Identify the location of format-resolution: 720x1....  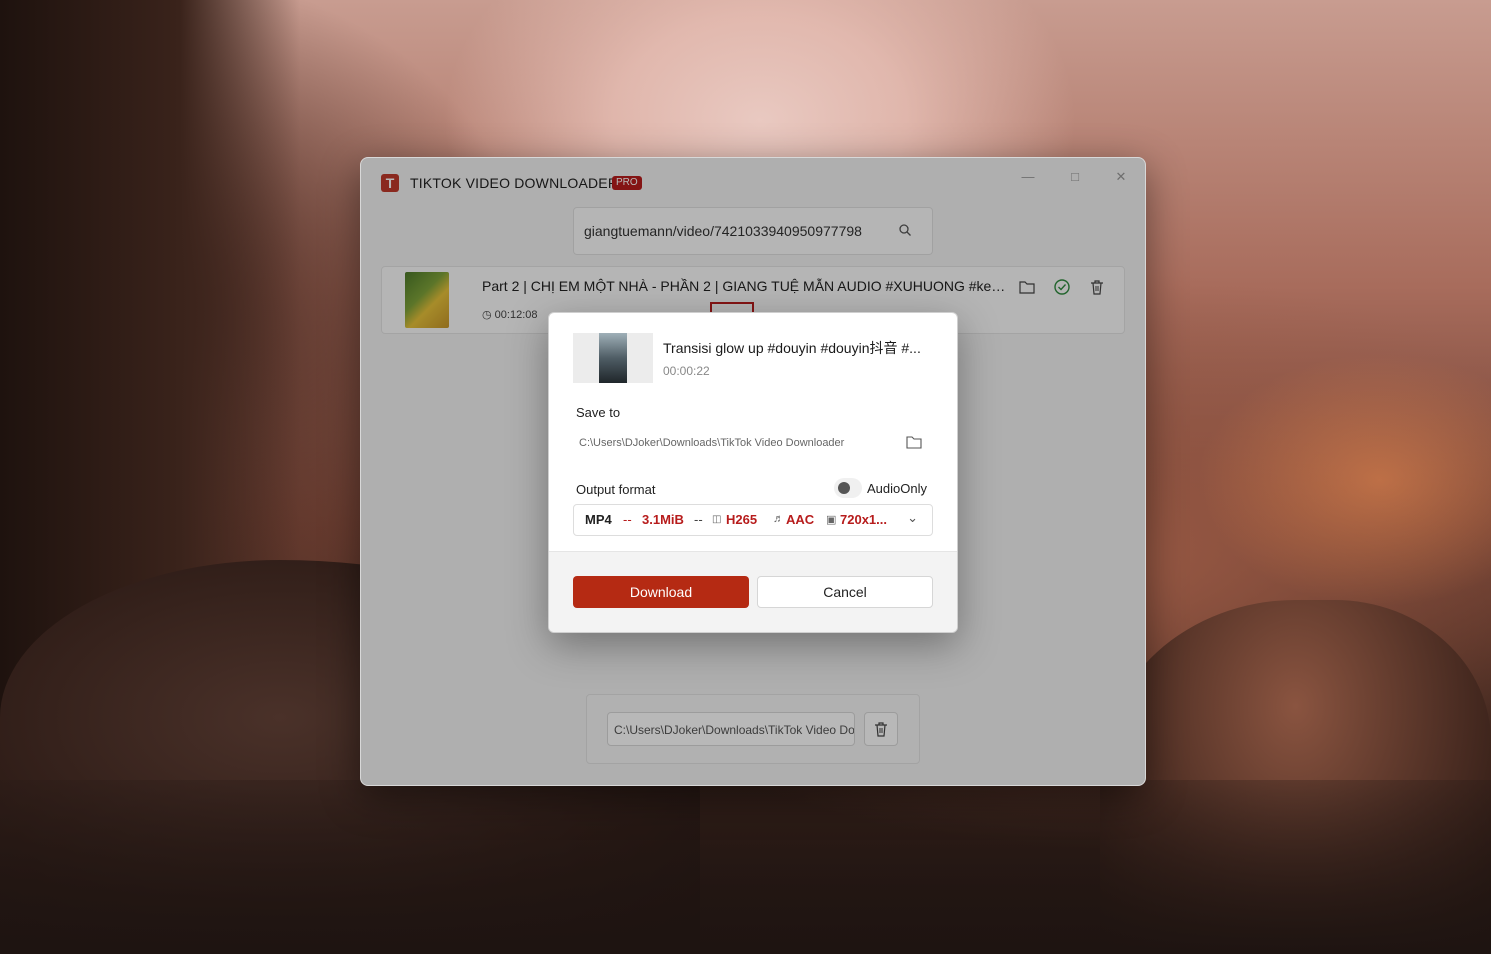
(863, 519).